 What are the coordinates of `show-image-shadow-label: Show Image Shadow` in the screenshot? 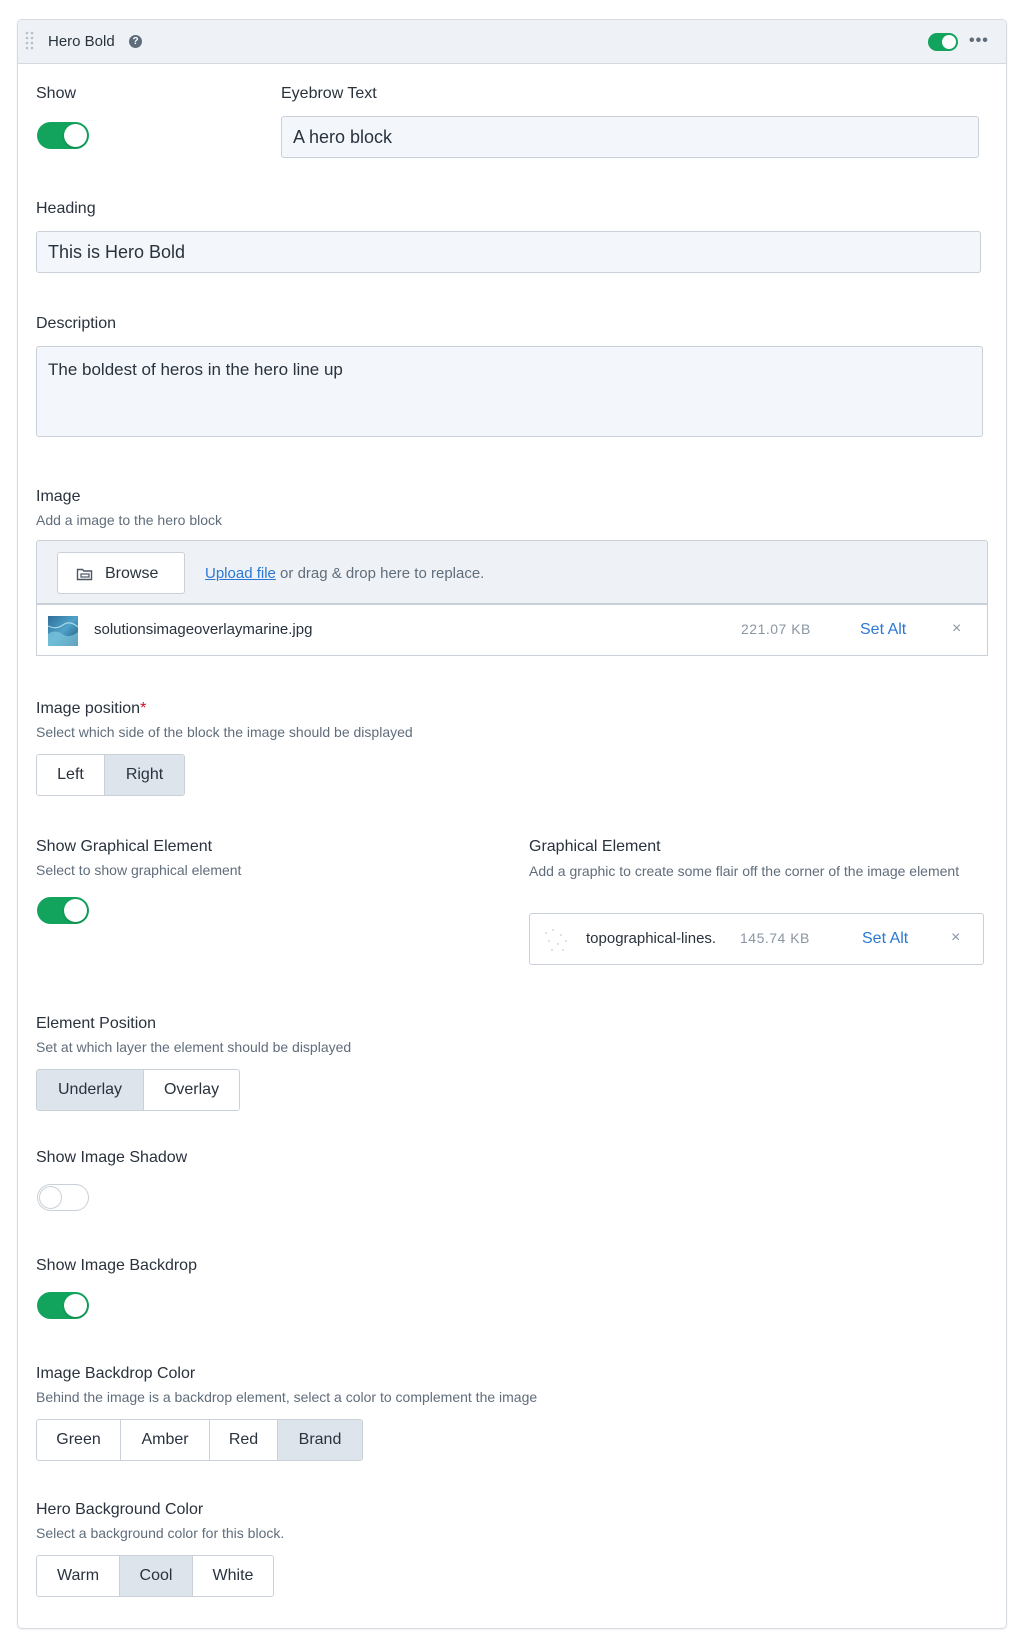 It's located at (112, 1157).